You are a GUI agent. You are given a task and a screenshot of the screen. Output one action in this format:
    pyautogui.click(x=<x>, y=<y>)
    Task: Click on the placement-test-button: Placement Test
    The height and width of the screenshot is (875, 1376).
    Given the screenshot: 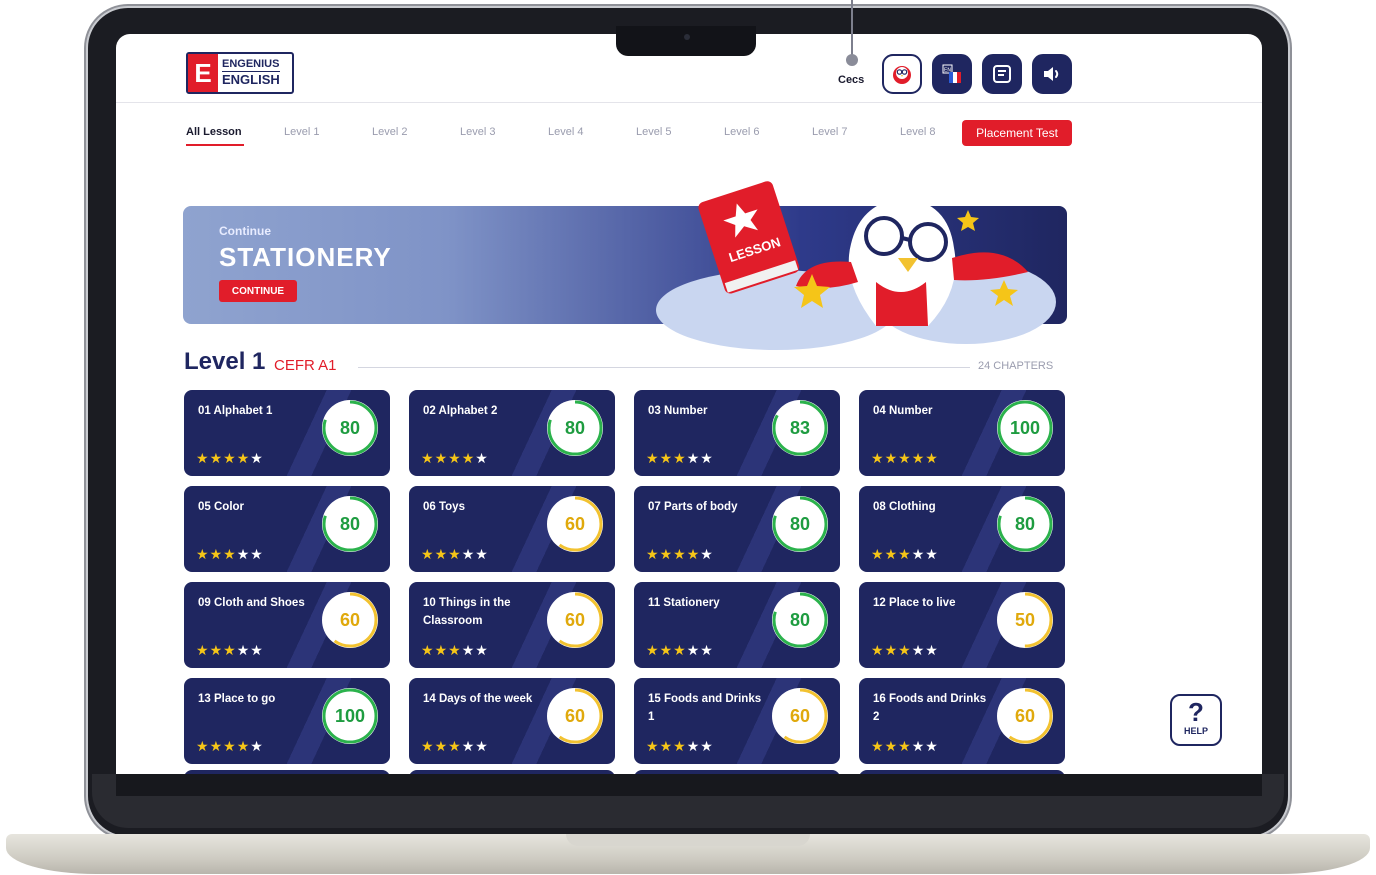 What is the action you would take?
    pyautogui.click(x=1017, y=133)
    